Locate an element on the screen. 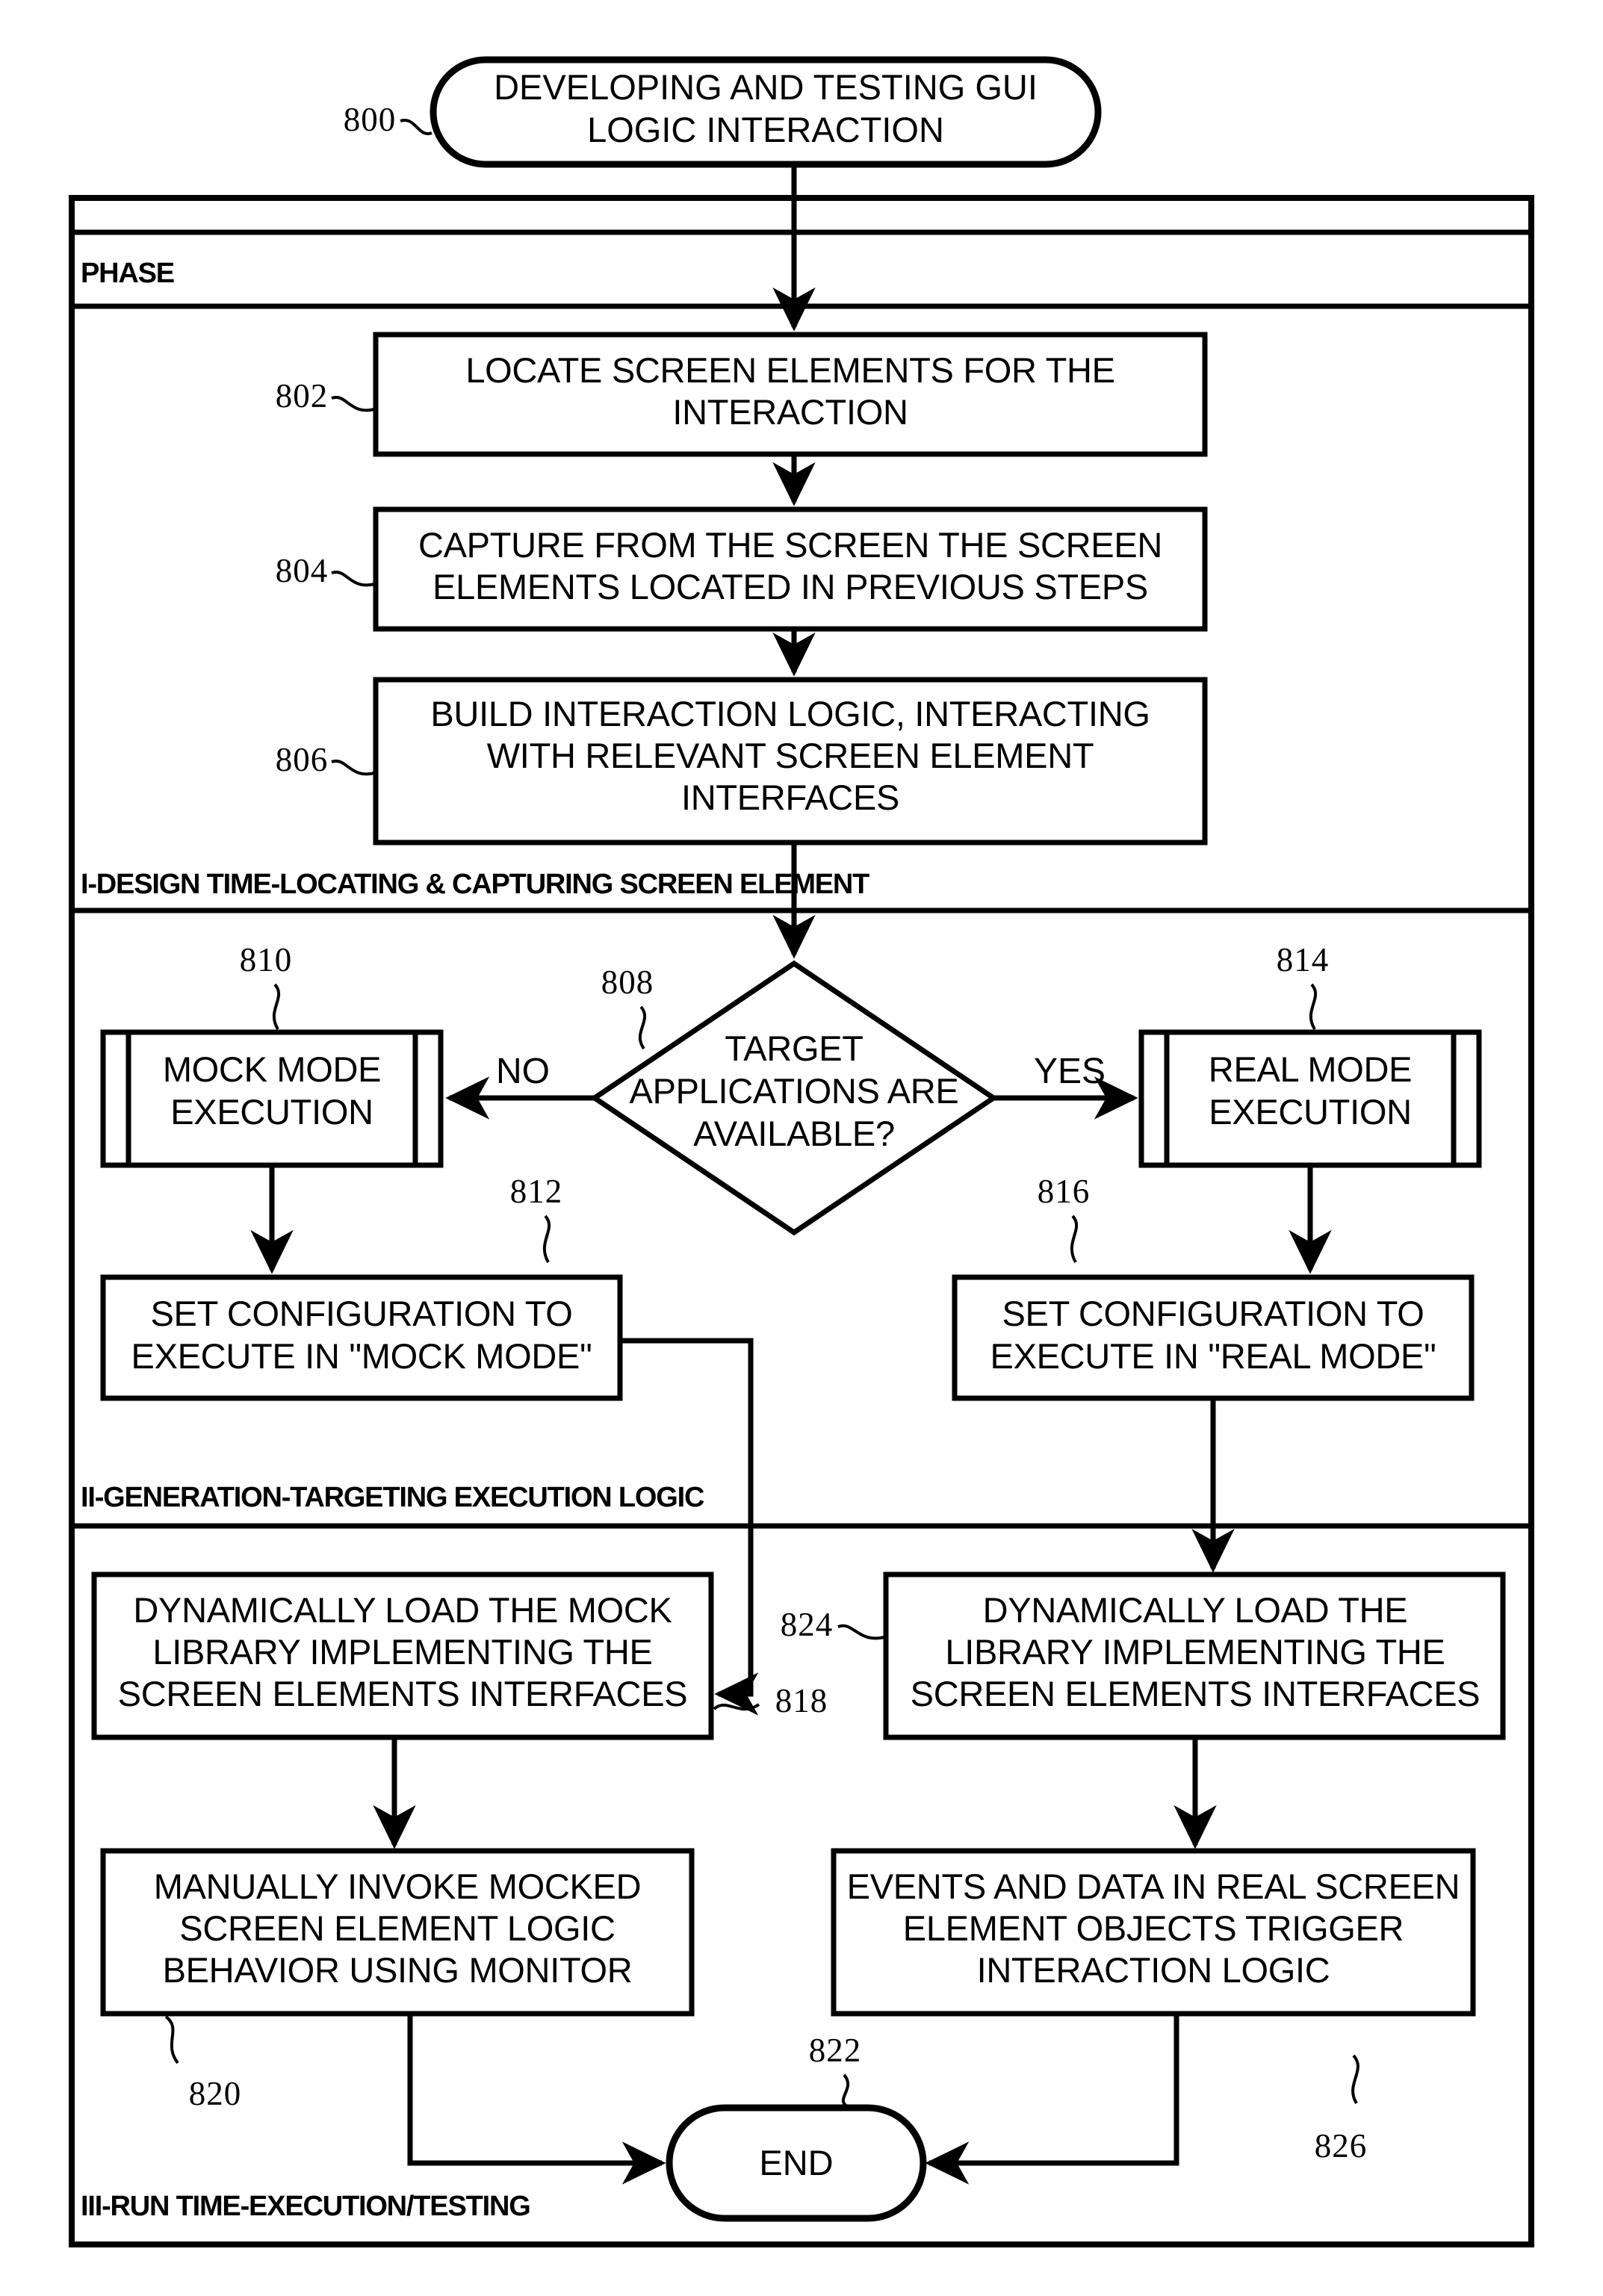  ref-804: 804 is located at coordinates (302, 570).